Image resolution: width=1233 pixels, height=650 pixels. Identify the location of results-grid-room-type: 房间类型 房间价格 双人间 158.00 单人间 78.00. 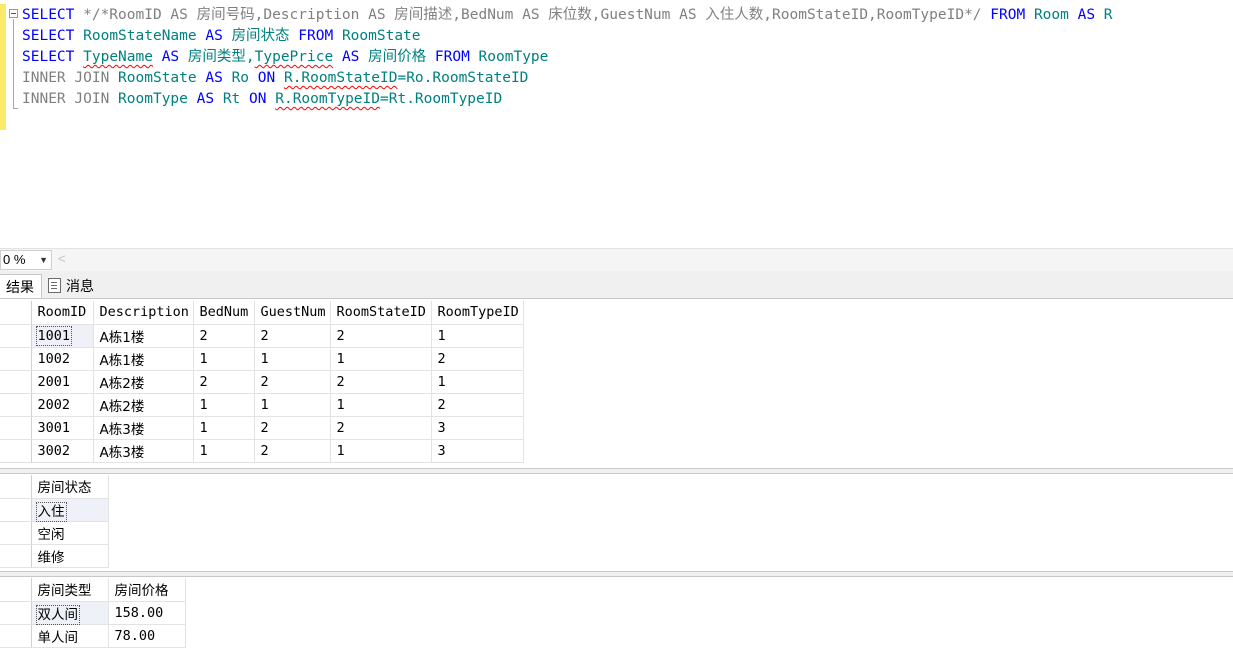
(93, 613).